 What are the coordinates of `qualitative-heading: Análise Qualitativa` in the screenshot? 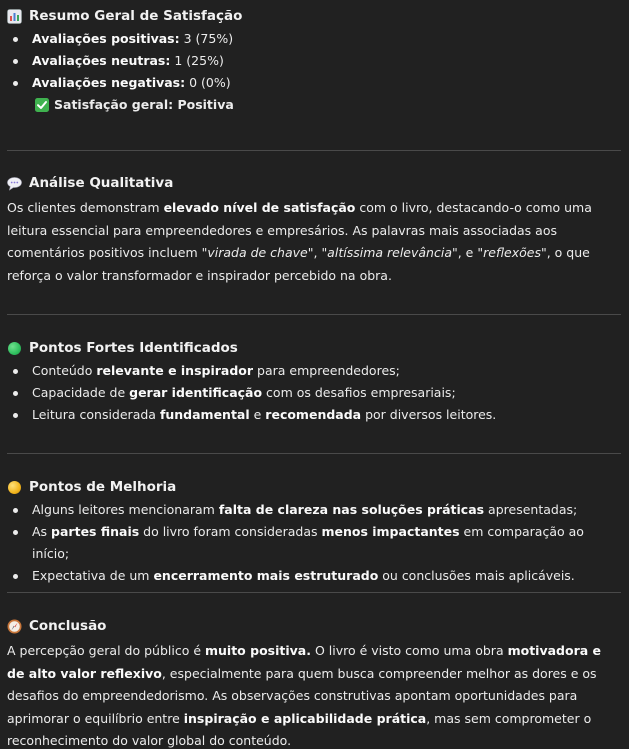 It's located at (313, 183).